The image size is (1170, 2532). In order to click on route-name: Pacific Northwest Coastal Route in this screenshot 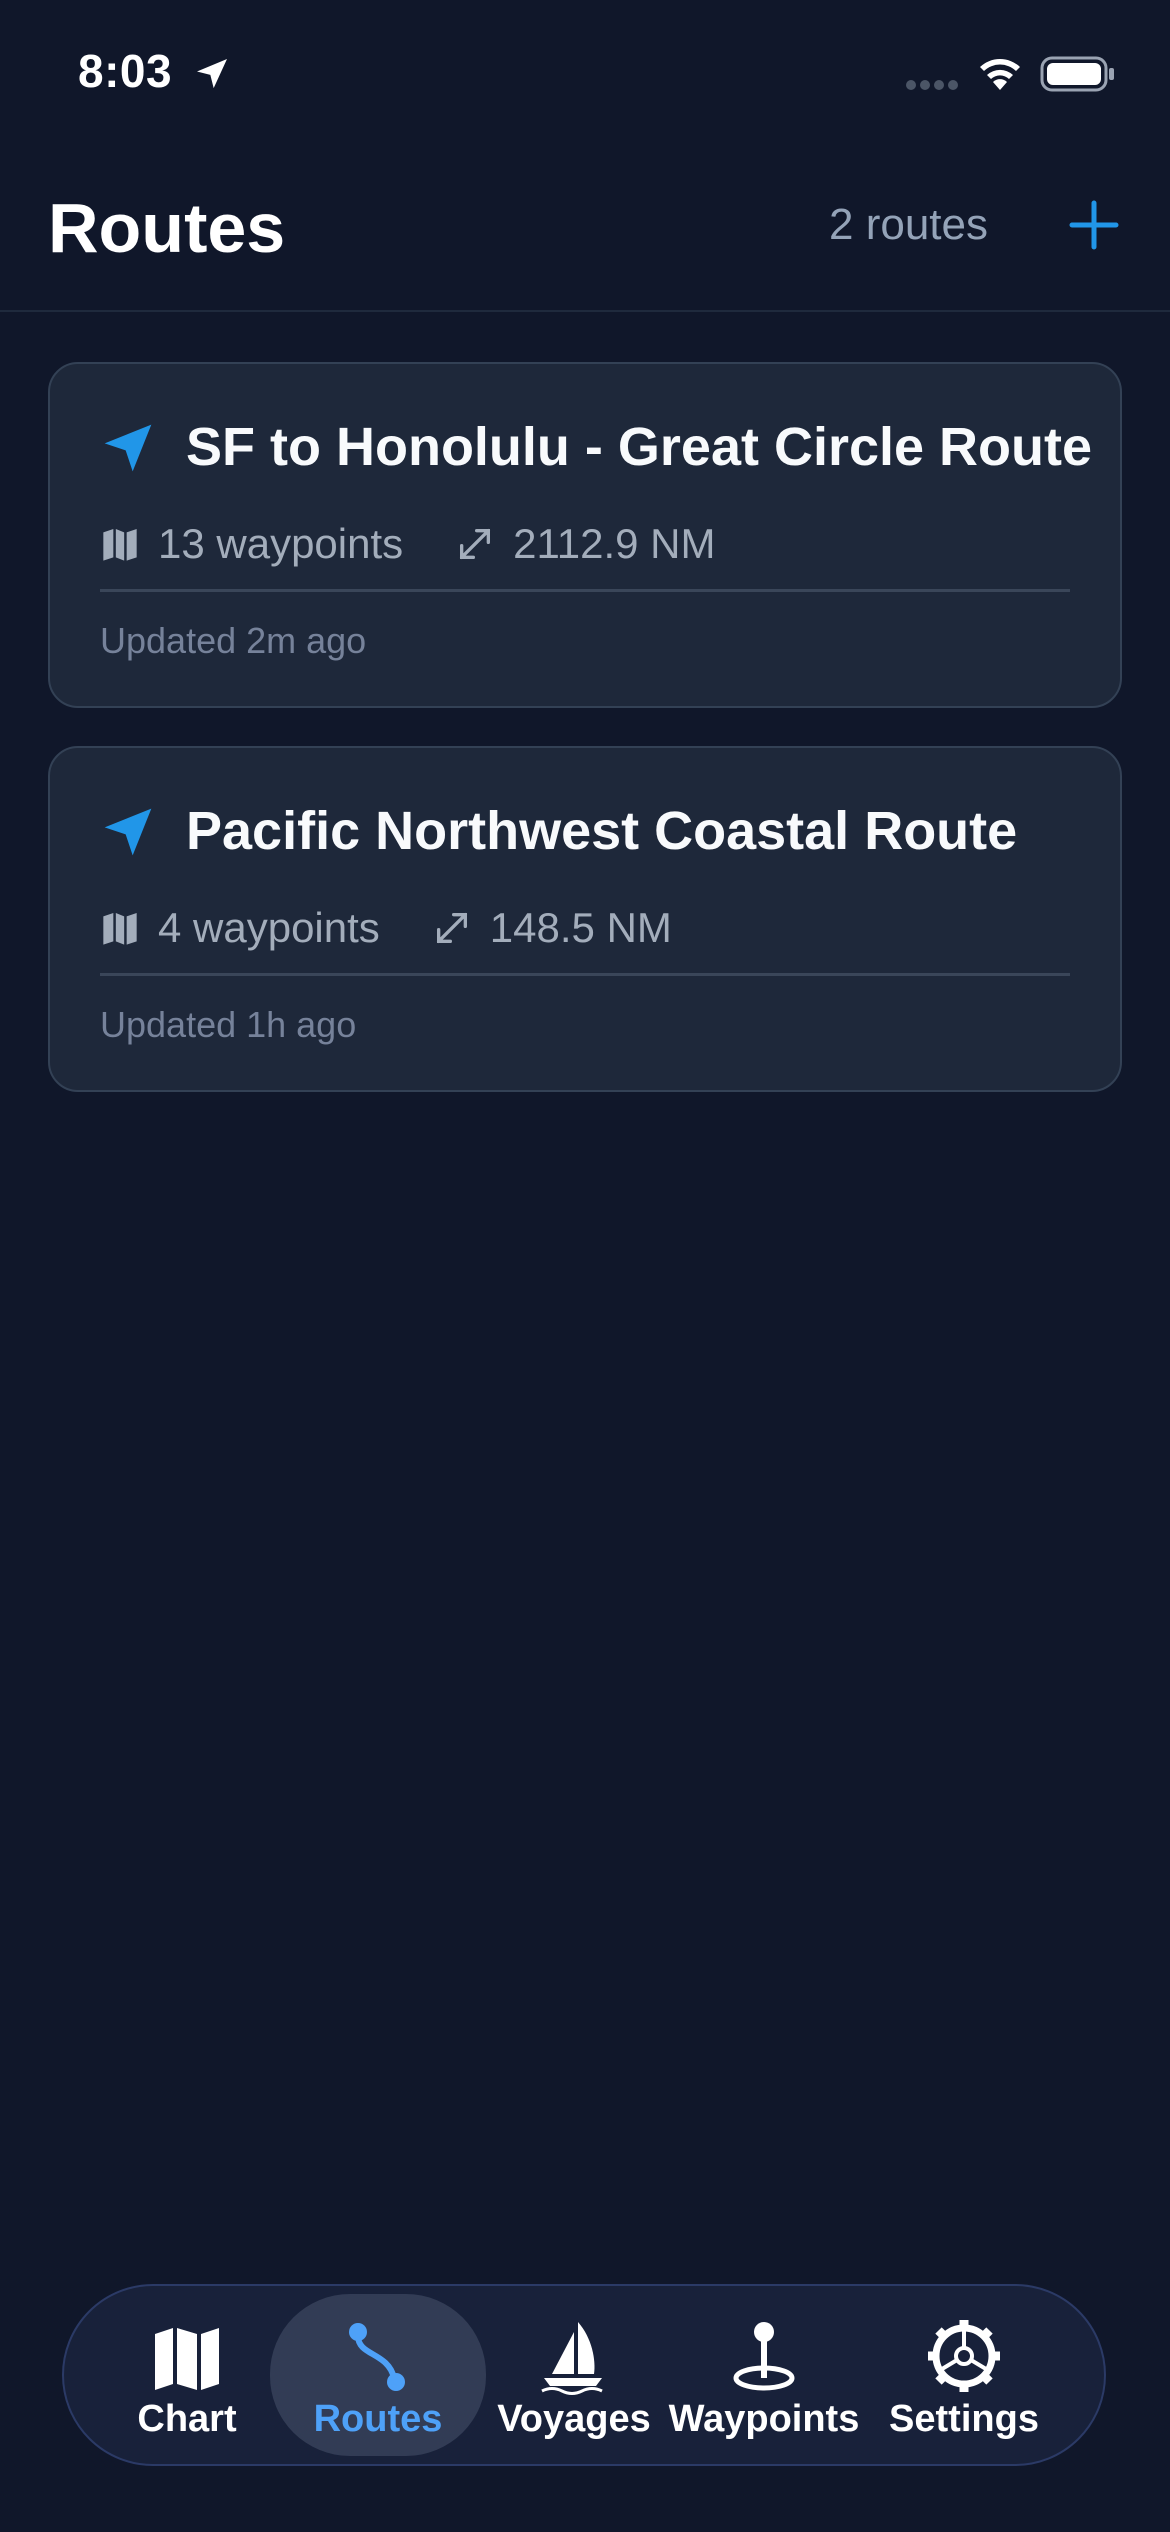, I will do `click(602, 831)`.